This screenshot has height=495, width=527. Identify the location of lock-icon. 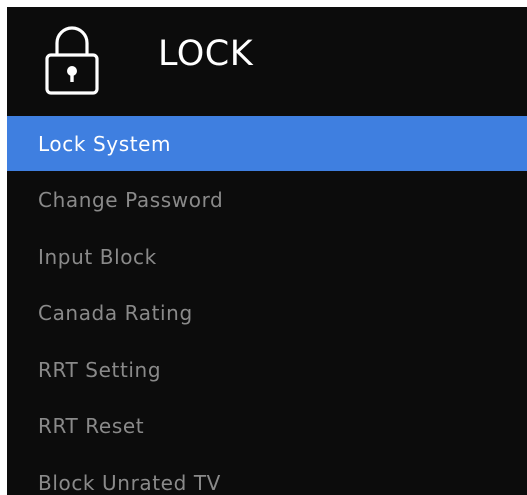
(72, 60).